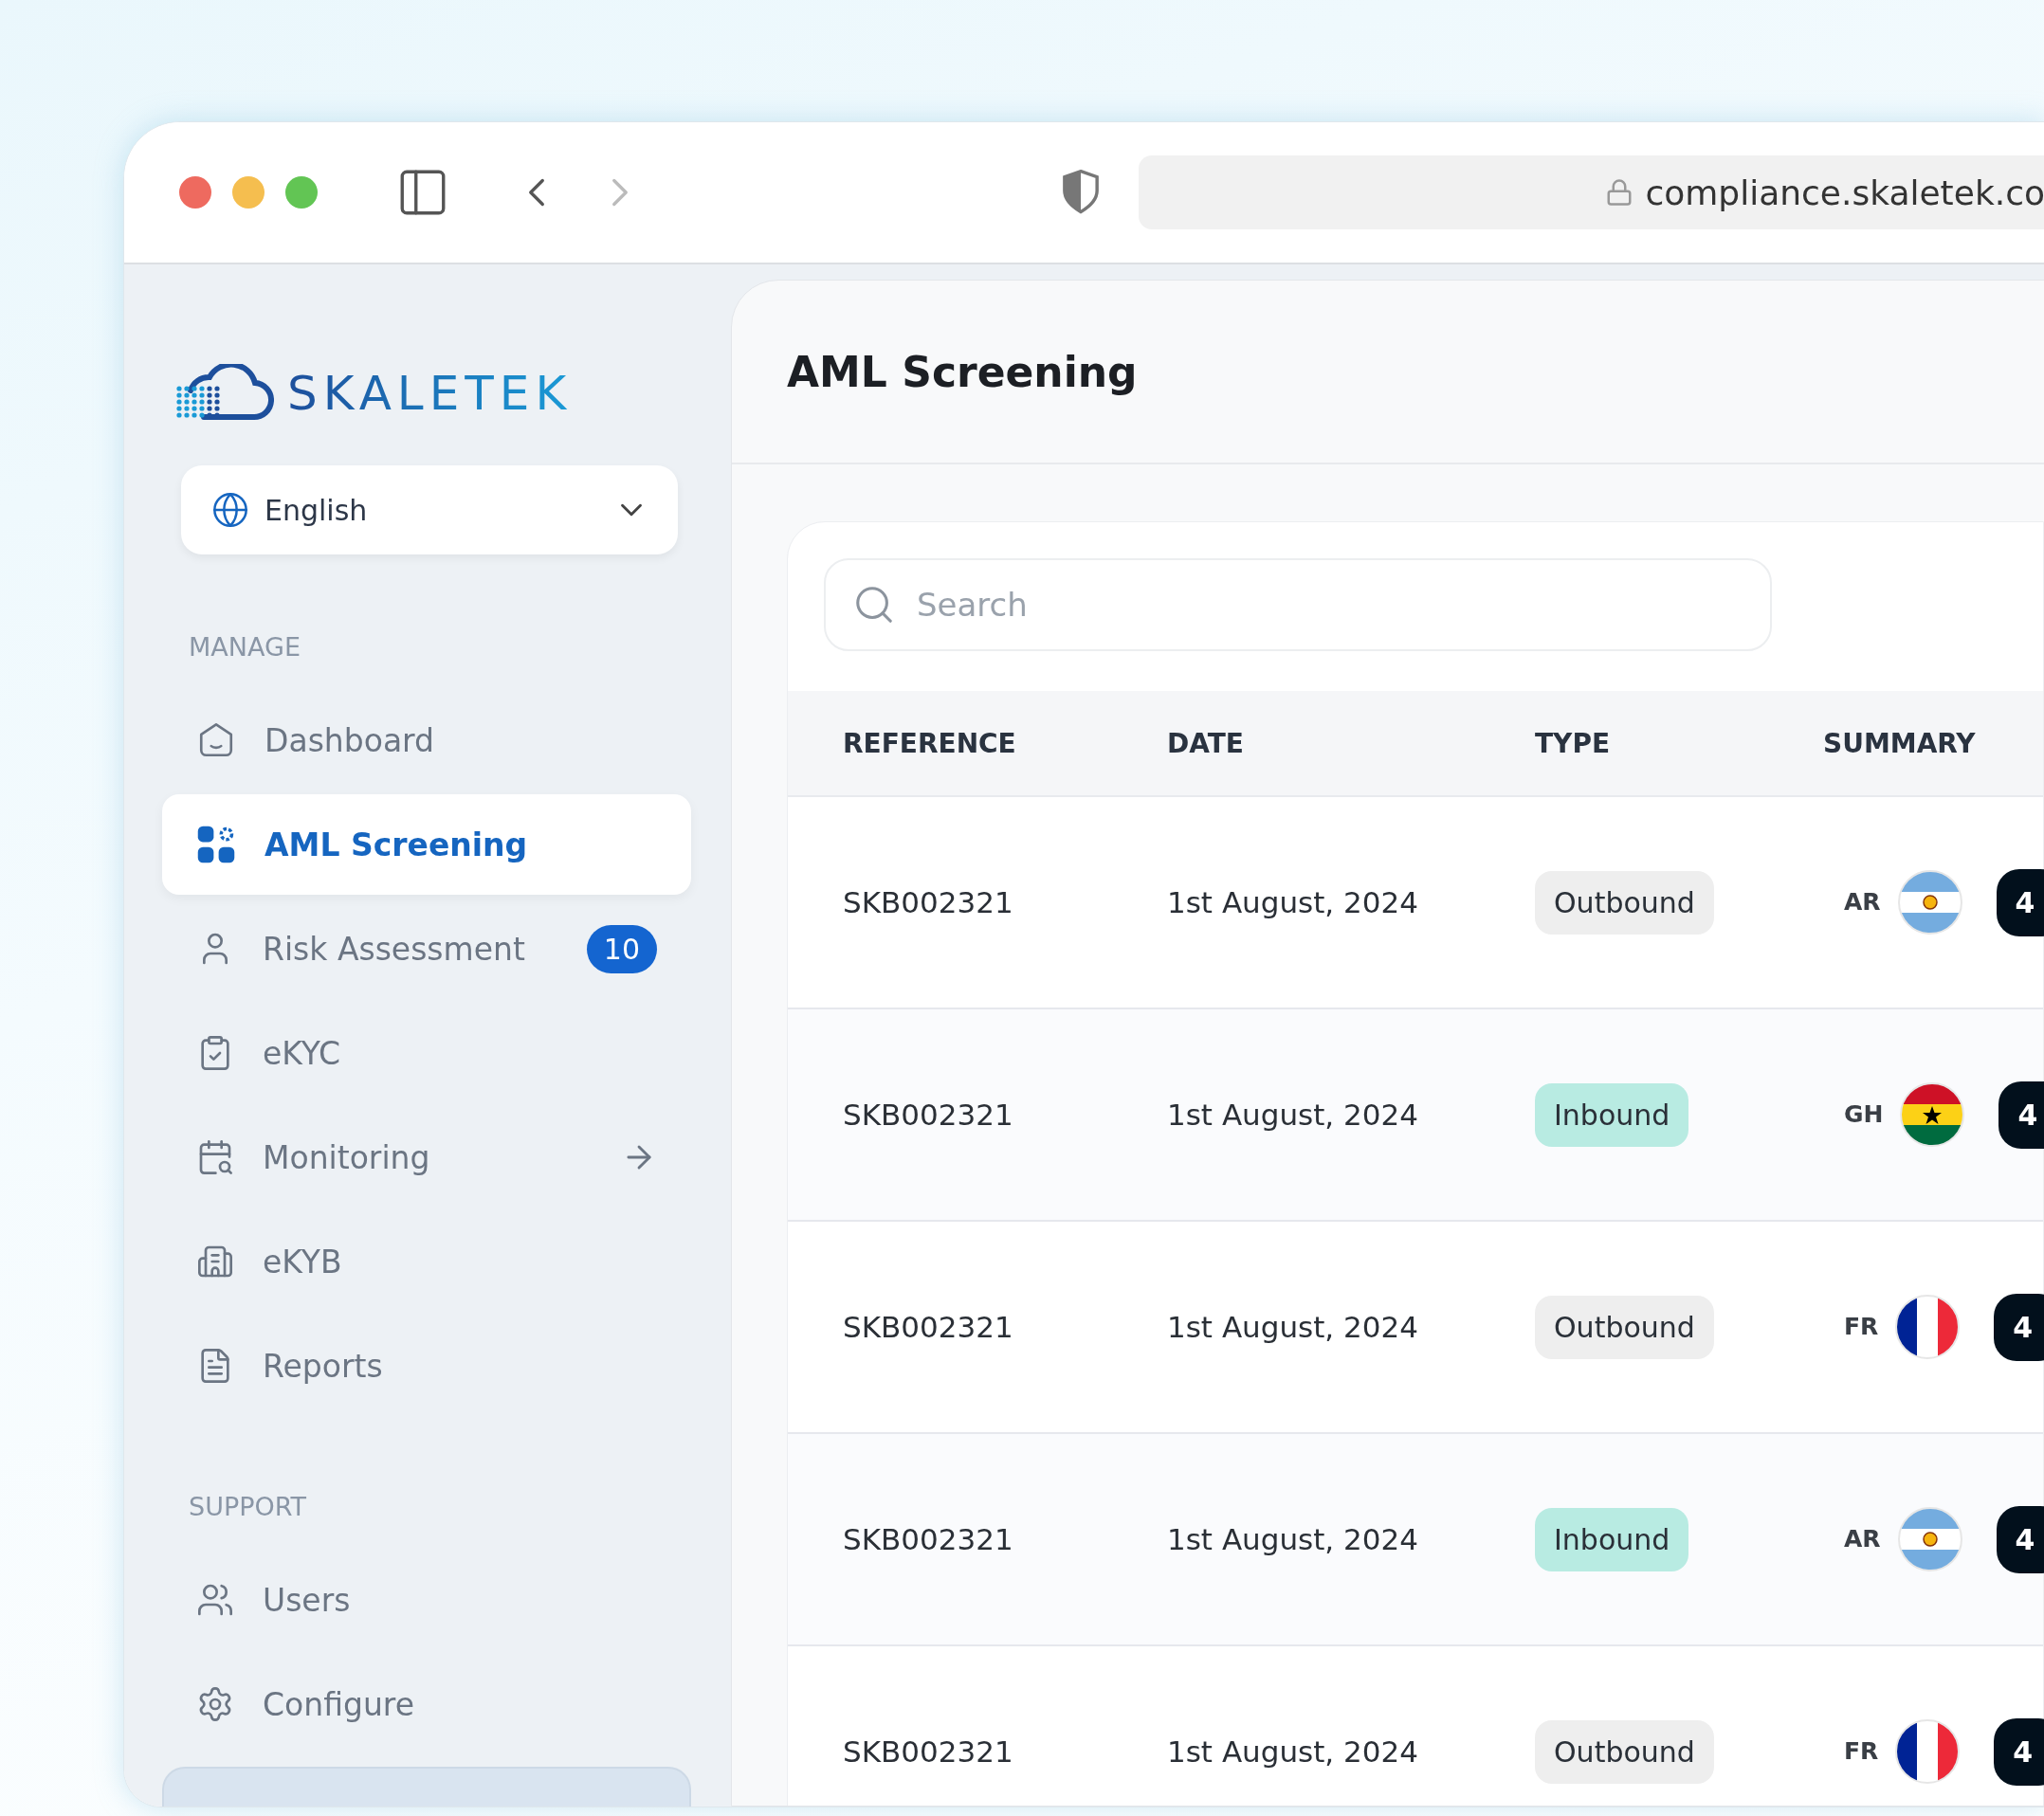  Describe the element at coordinates (1844, 192) in the screenshot. I see `url-text: compliance.skaletek.co` at that location.